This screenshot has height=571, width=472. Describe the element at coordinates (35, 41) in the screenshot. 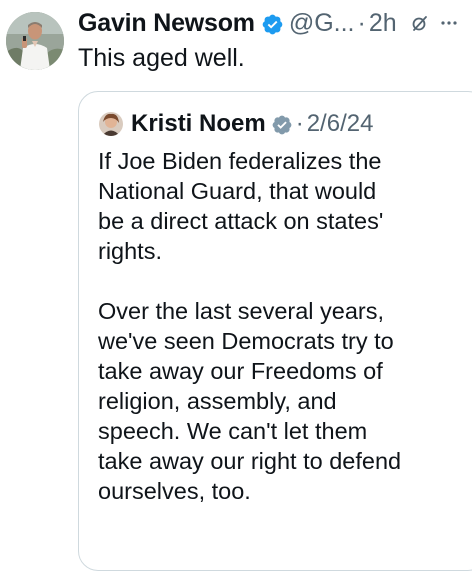

I see `author-avatar` at that location.